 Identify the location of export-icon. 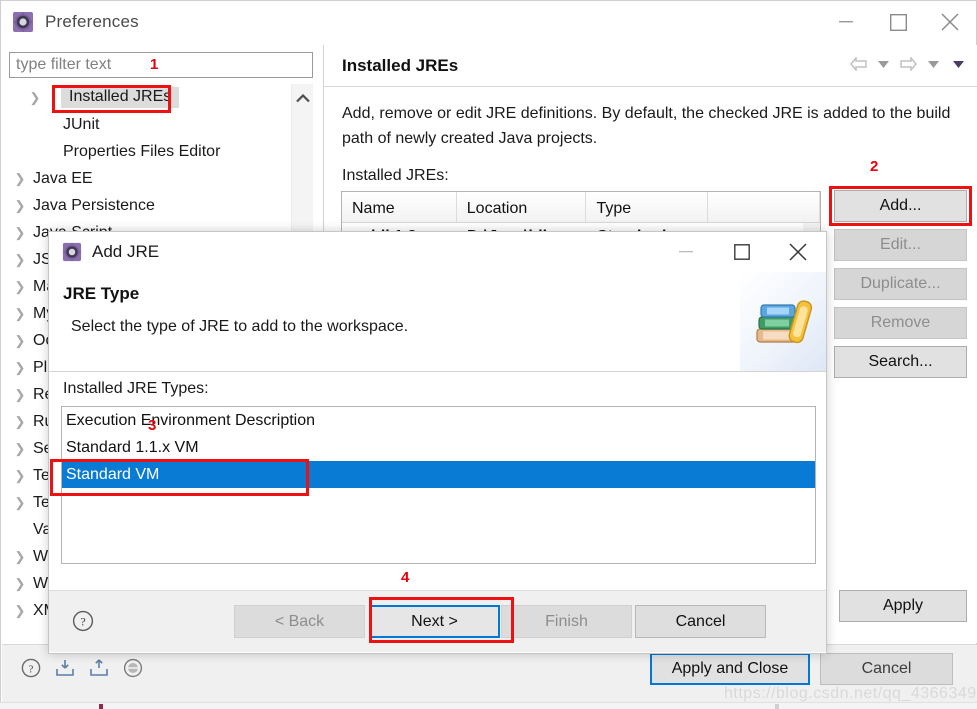
(99, 668).